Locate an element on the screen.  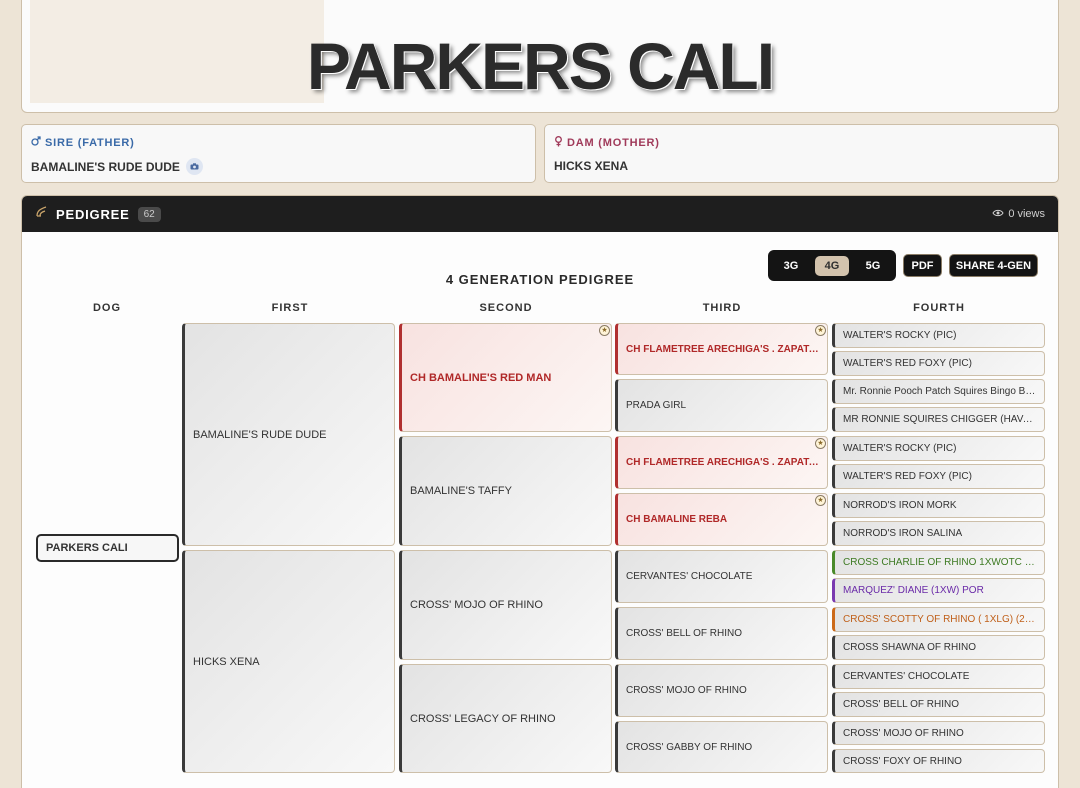
pedigree-second-4: CROSS' LEGACY OF RHINO is located at coordinates (505, 718).